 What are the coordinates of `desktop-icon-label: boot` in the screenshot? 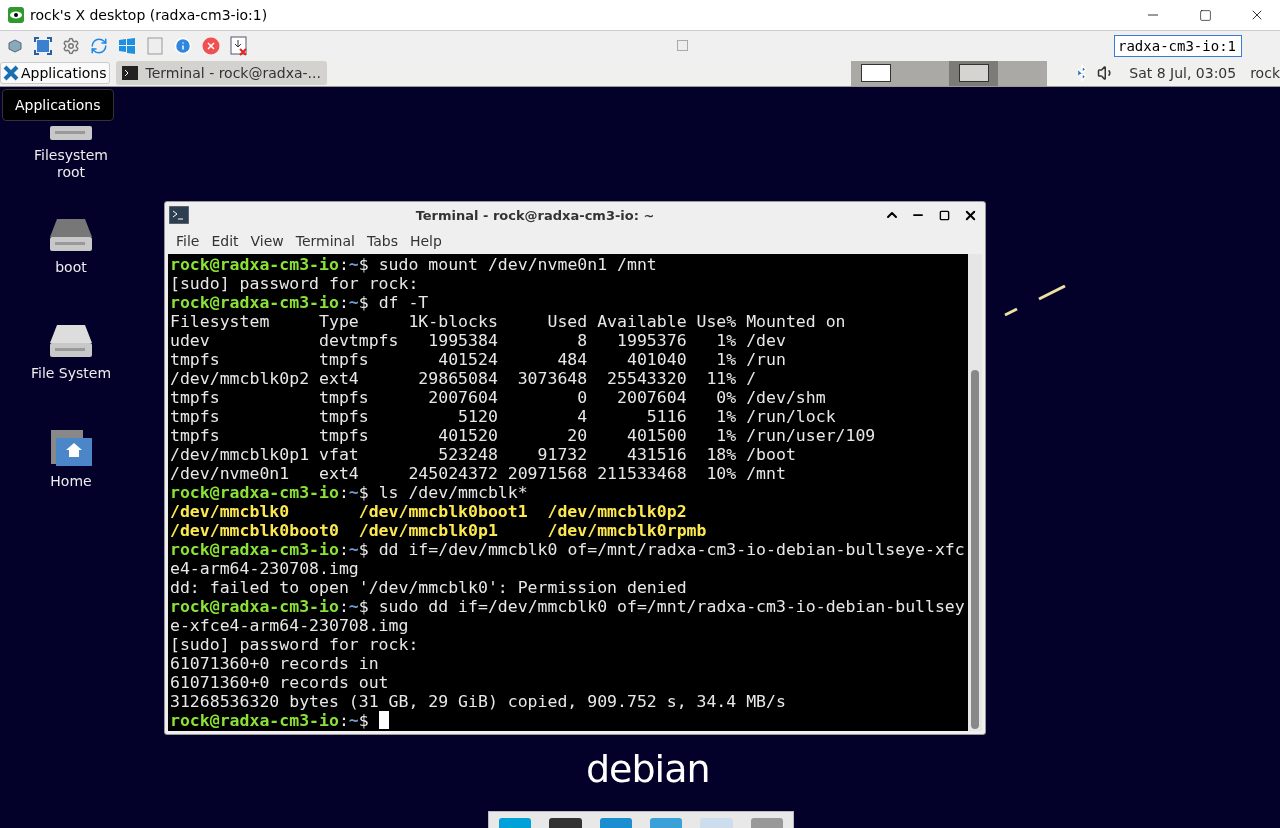 It's located at (71, 267).